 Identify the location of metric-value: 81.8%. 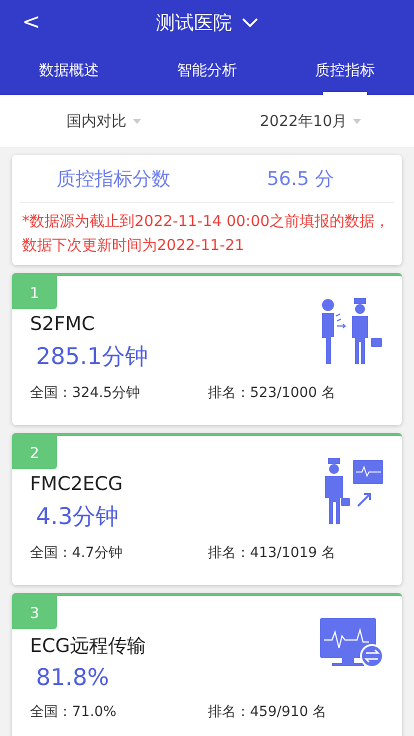
(73, 678).